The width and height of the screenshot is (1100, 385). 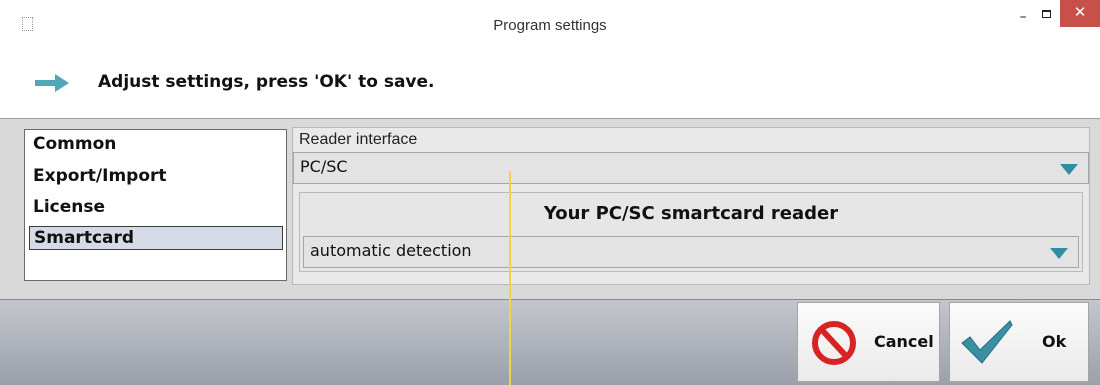 I want to click on reader-interface-select: PC/SC, so click(x=691, y=168).